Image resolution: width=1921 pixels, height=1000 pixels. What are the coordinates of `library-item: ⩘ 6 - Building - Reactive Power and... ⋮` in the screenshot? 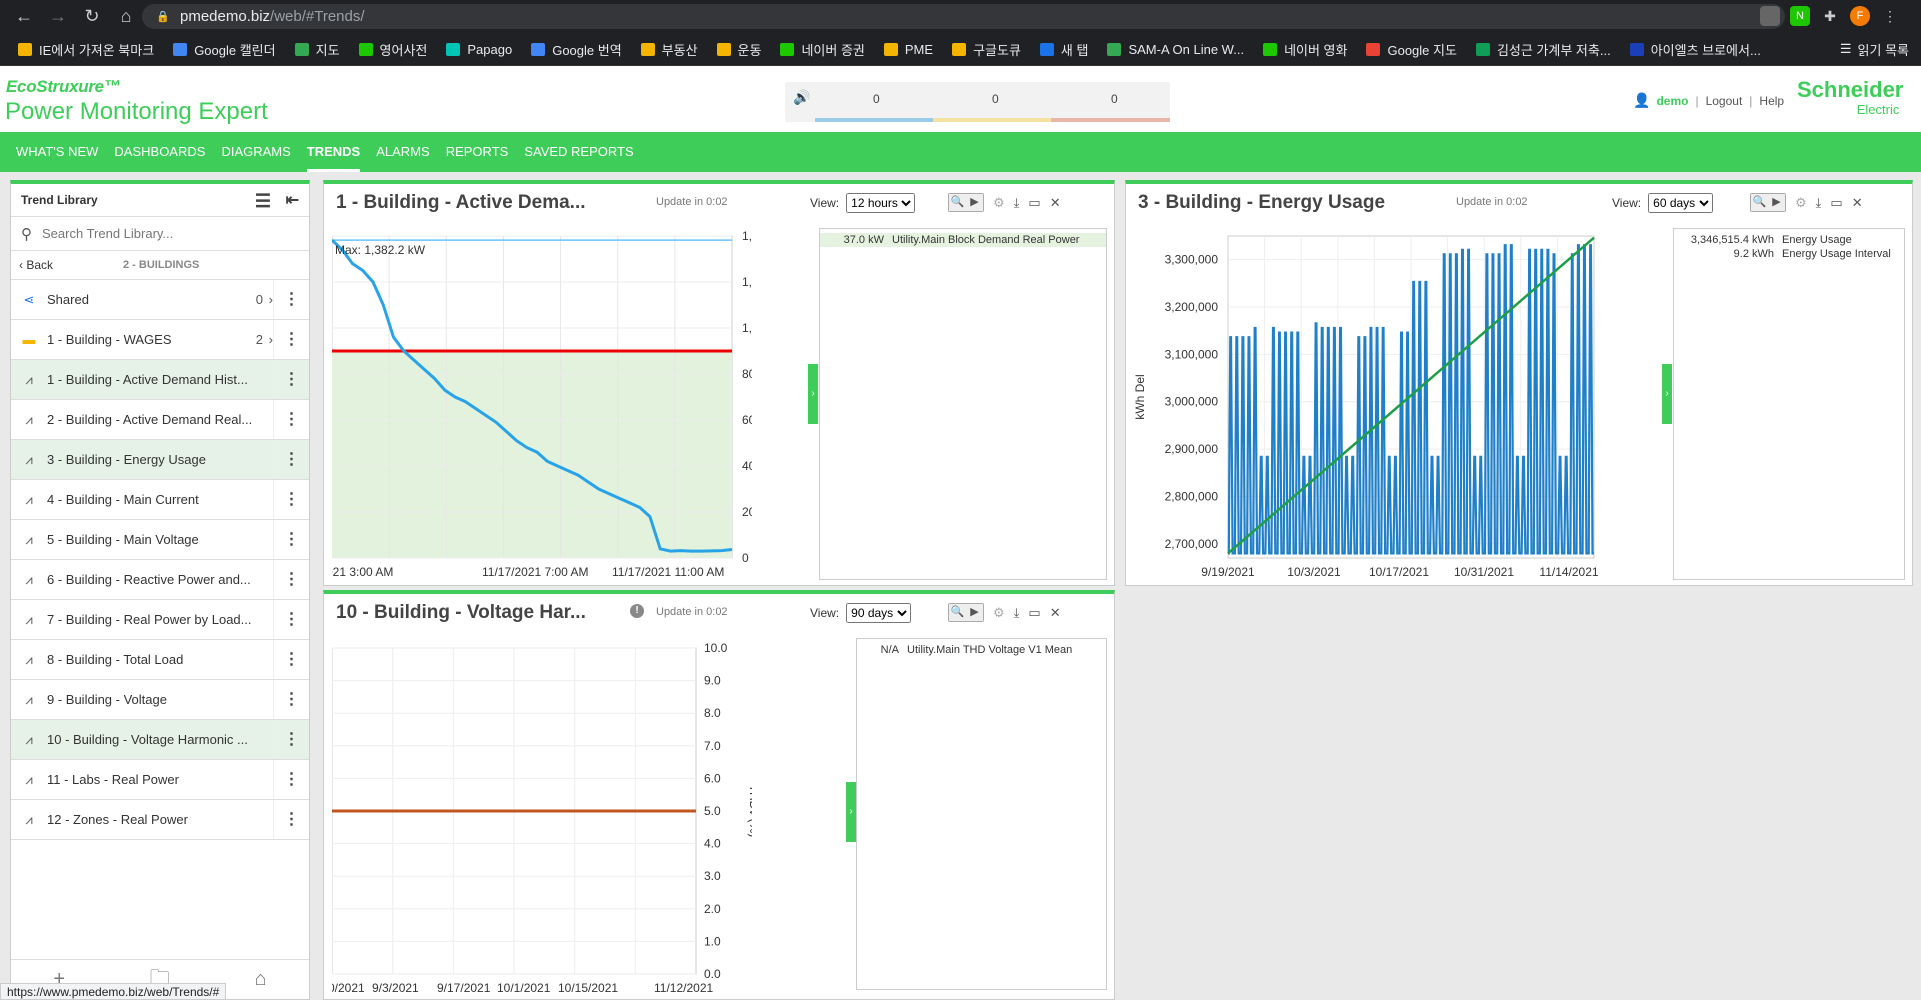 It's located at (160, 580).